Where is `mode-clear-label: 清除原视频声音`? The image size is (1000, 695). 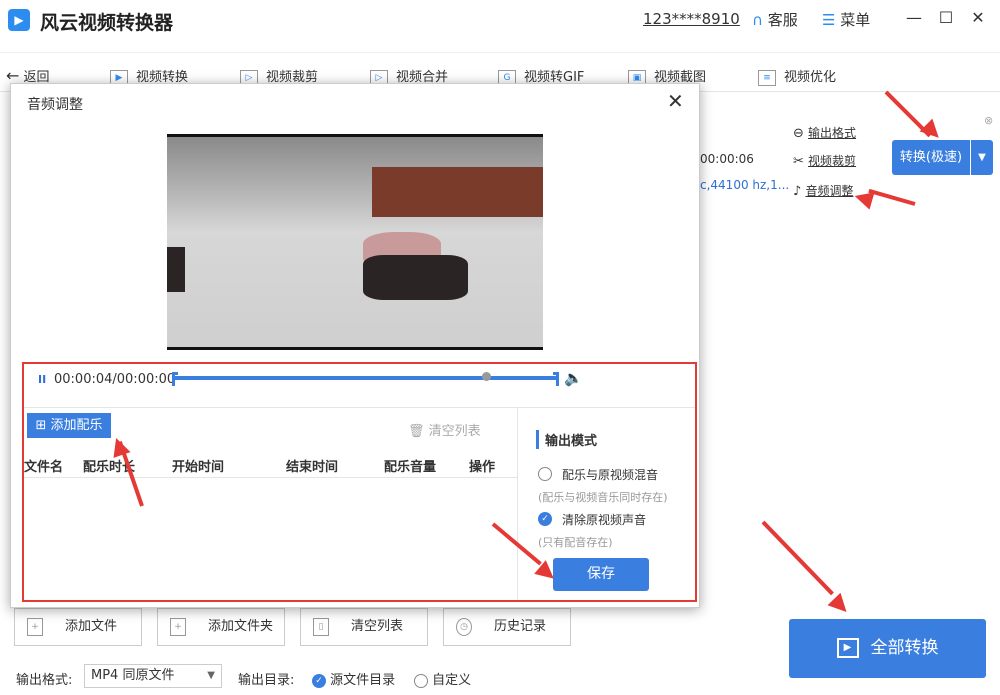 mode-clear-label: 清除原视频声音 is located at coordinates (604, 520).